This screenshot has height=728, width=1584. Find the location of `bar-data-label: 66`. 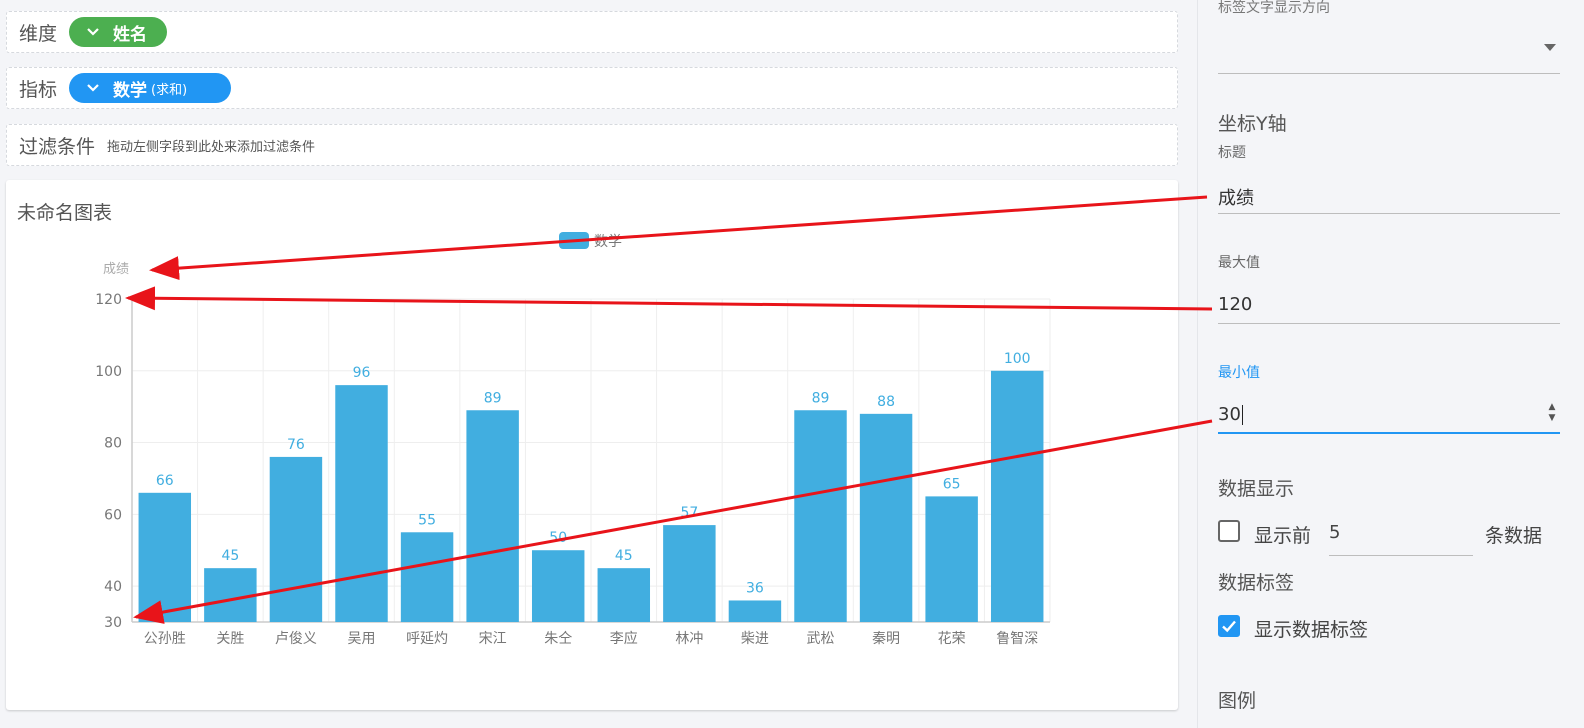

bar-data-label: 66 is located at coordinates (165, 481).